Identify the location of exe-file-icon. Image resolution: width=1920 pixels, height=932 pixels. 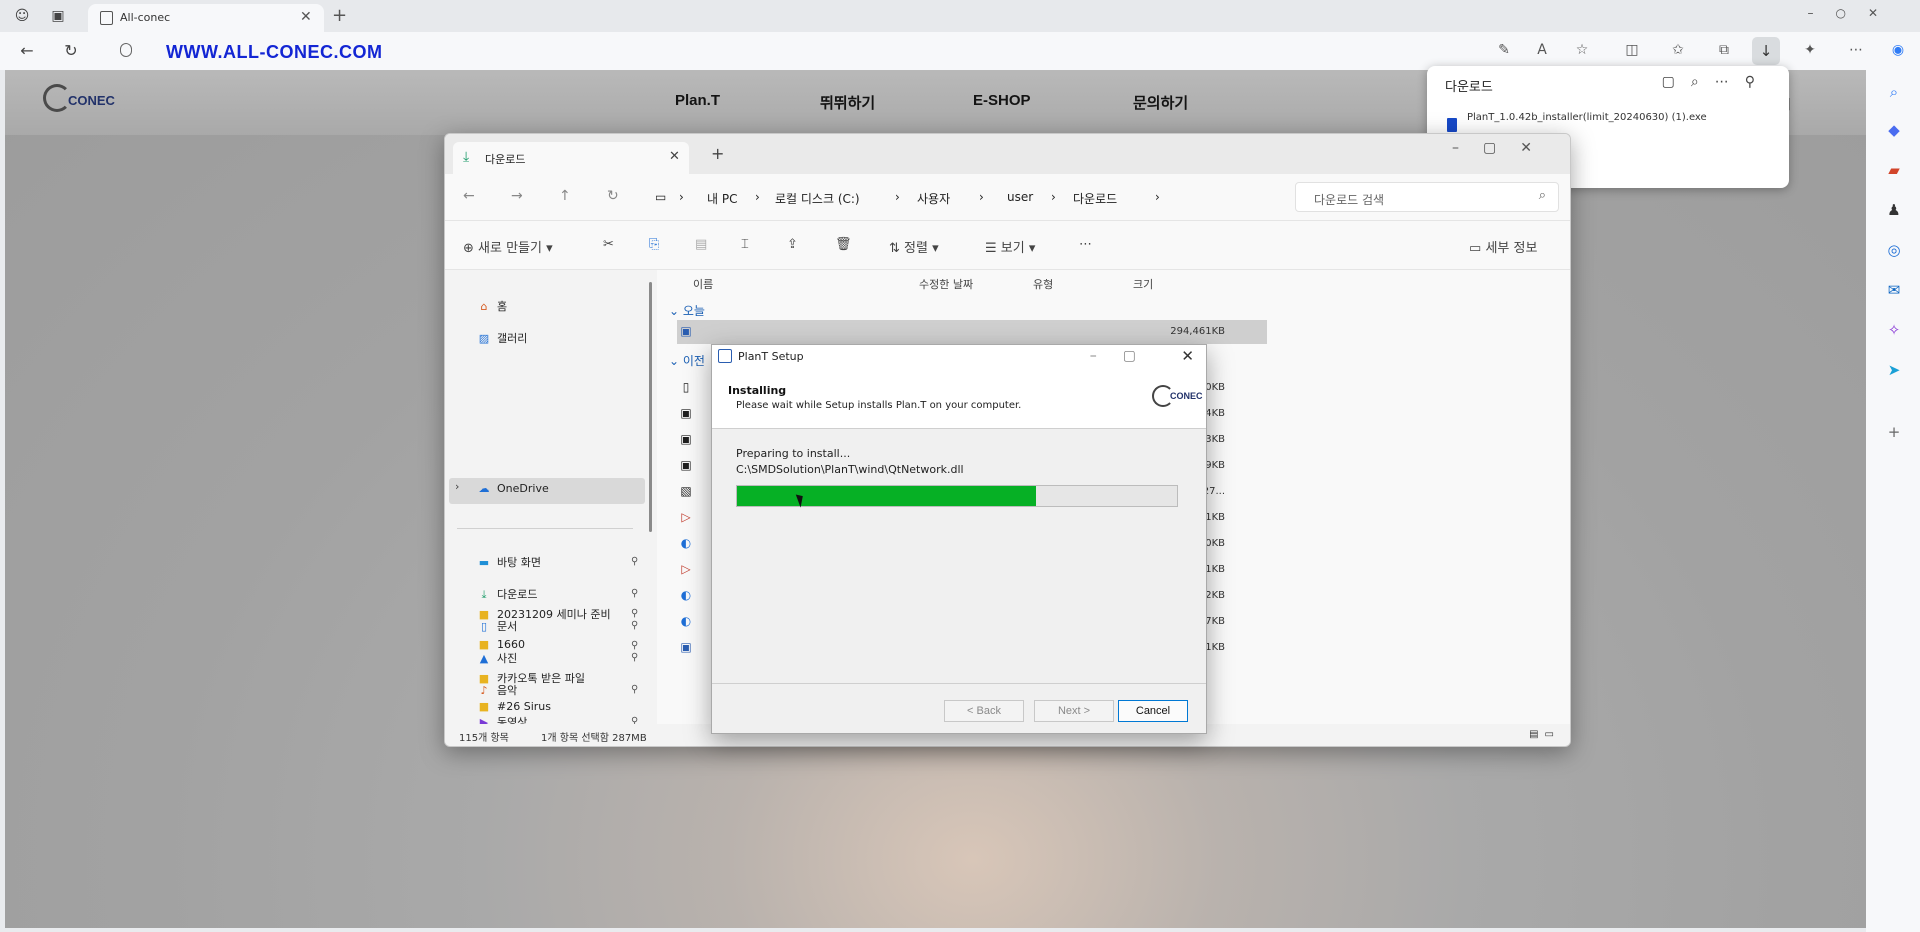
(1452, 125).